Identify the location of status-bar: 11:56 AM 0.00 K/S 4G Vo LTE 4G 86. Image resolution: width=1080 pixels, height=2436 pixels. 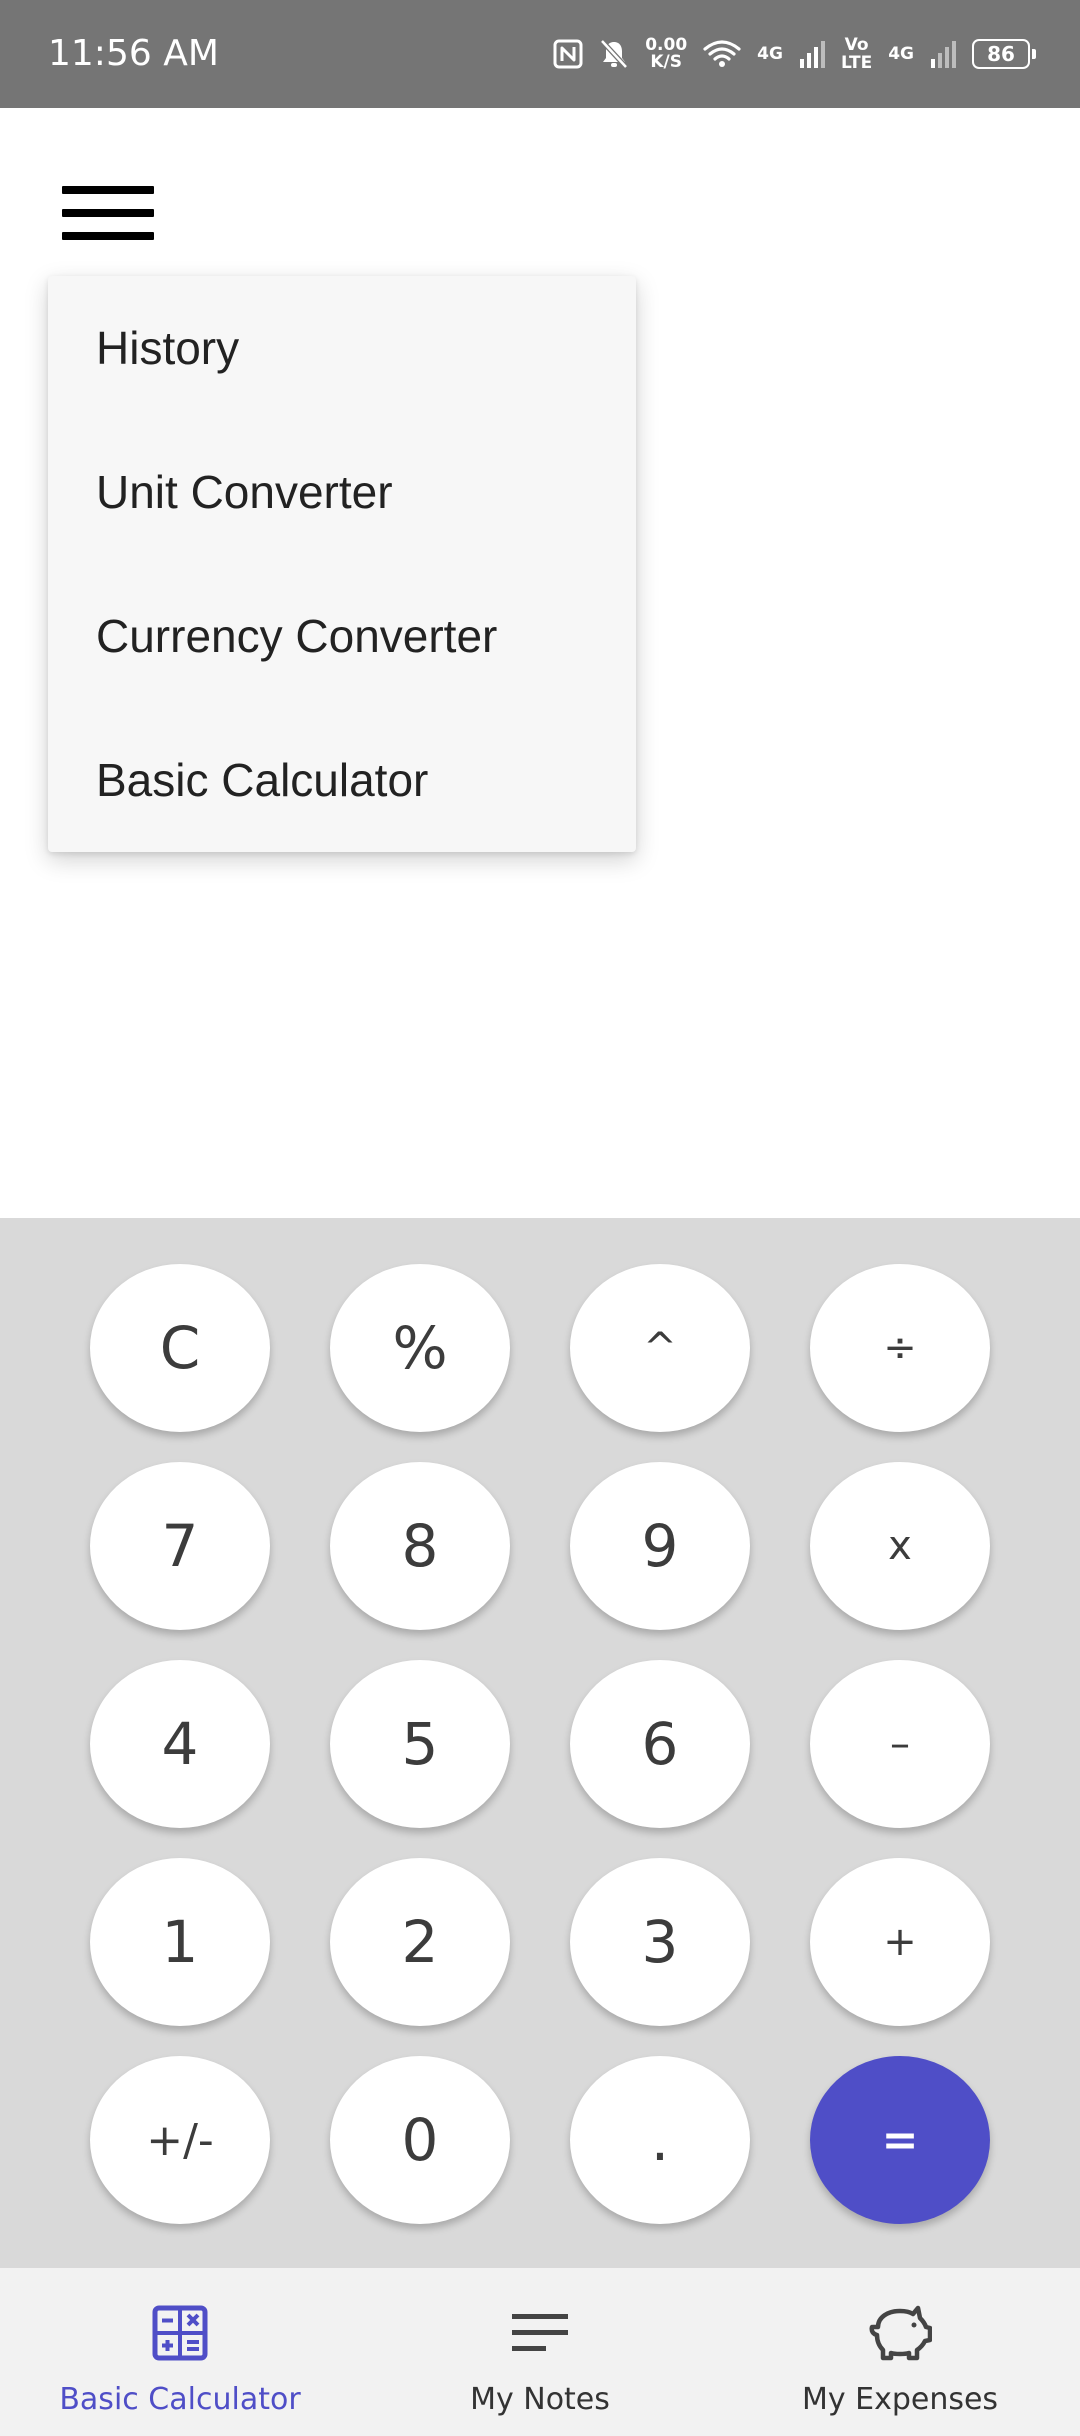
(540, 54).